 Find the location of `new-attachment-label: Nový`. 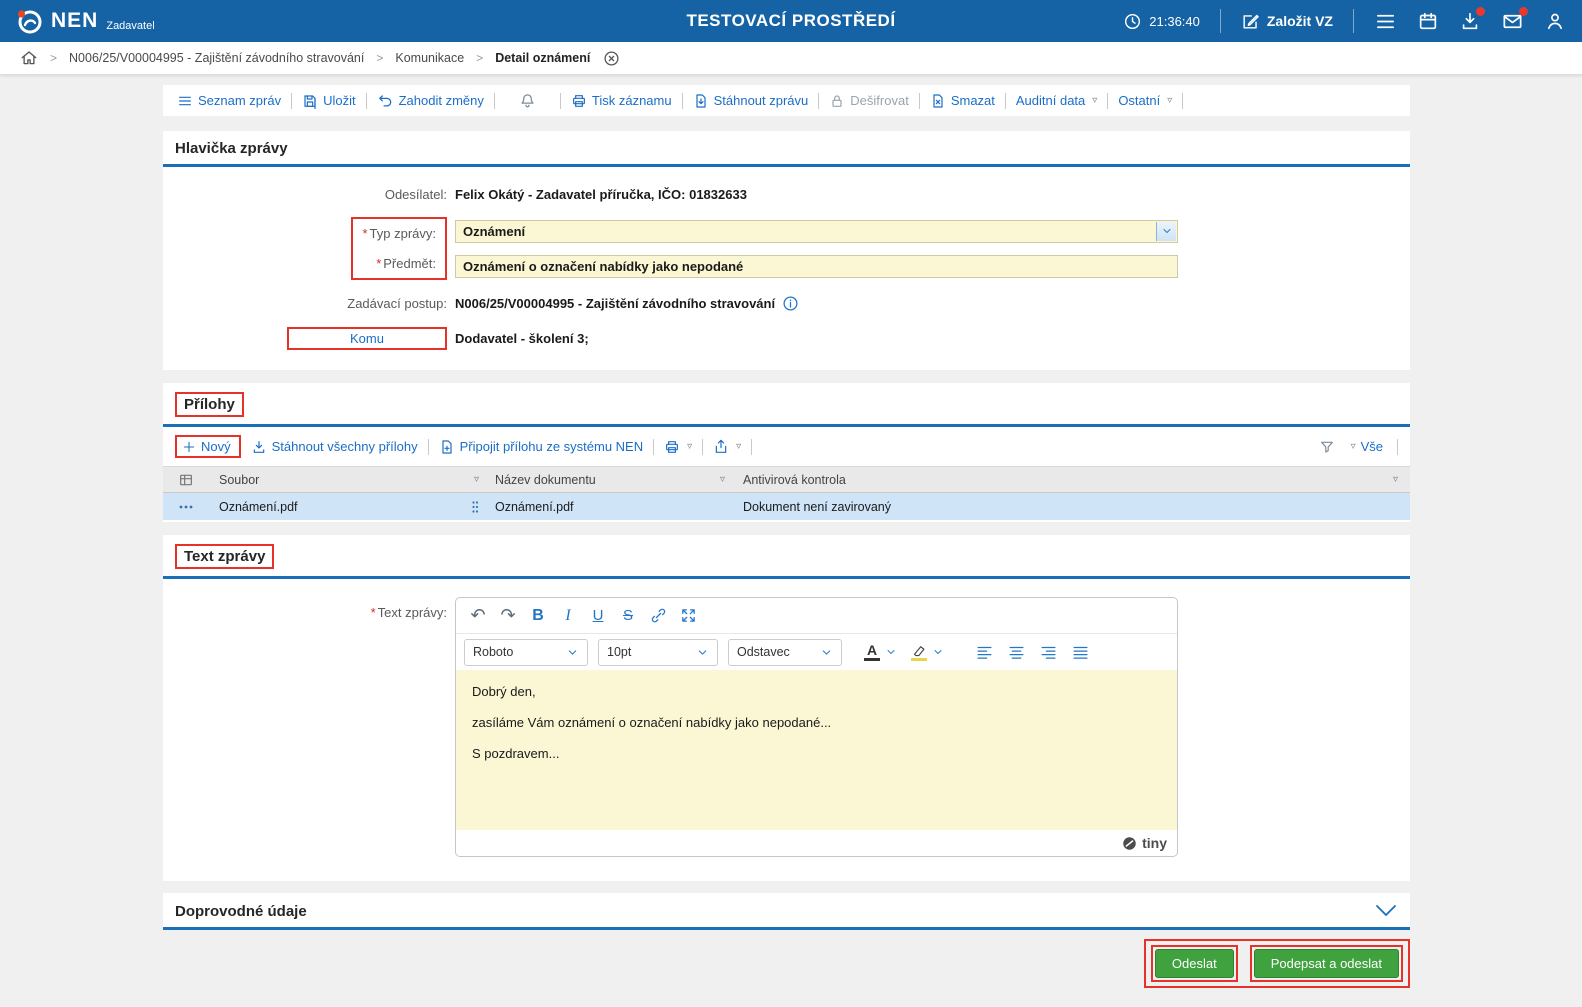

new-attachment-label: Nový is located at coordinates (216, 446).